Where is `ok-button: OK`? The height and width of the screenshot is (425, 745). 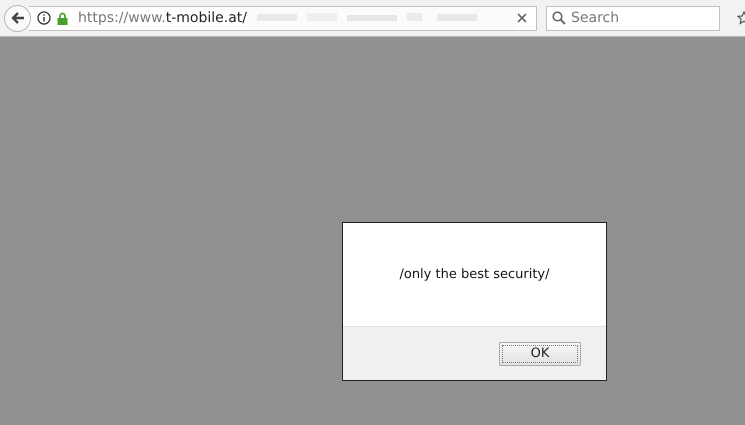 ok-button: OK is located at coordinates (540, 354).